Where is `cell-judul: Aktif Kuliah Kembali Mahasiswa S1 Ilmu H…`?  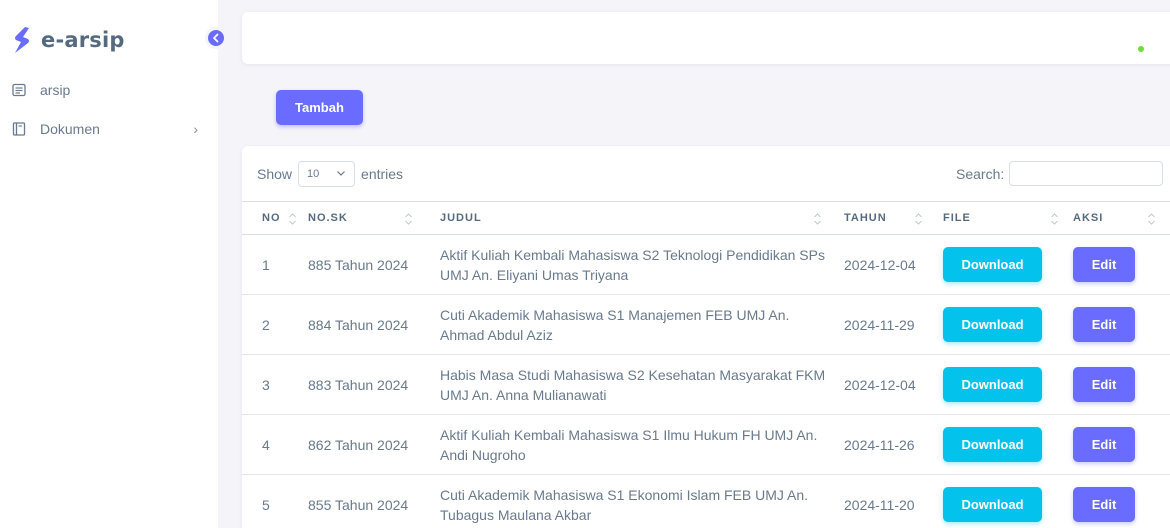
cell-judul: Aktif Kuliah Kembali Mahasiswa S1 Ilmu H… is located at coordinates (629, 444).